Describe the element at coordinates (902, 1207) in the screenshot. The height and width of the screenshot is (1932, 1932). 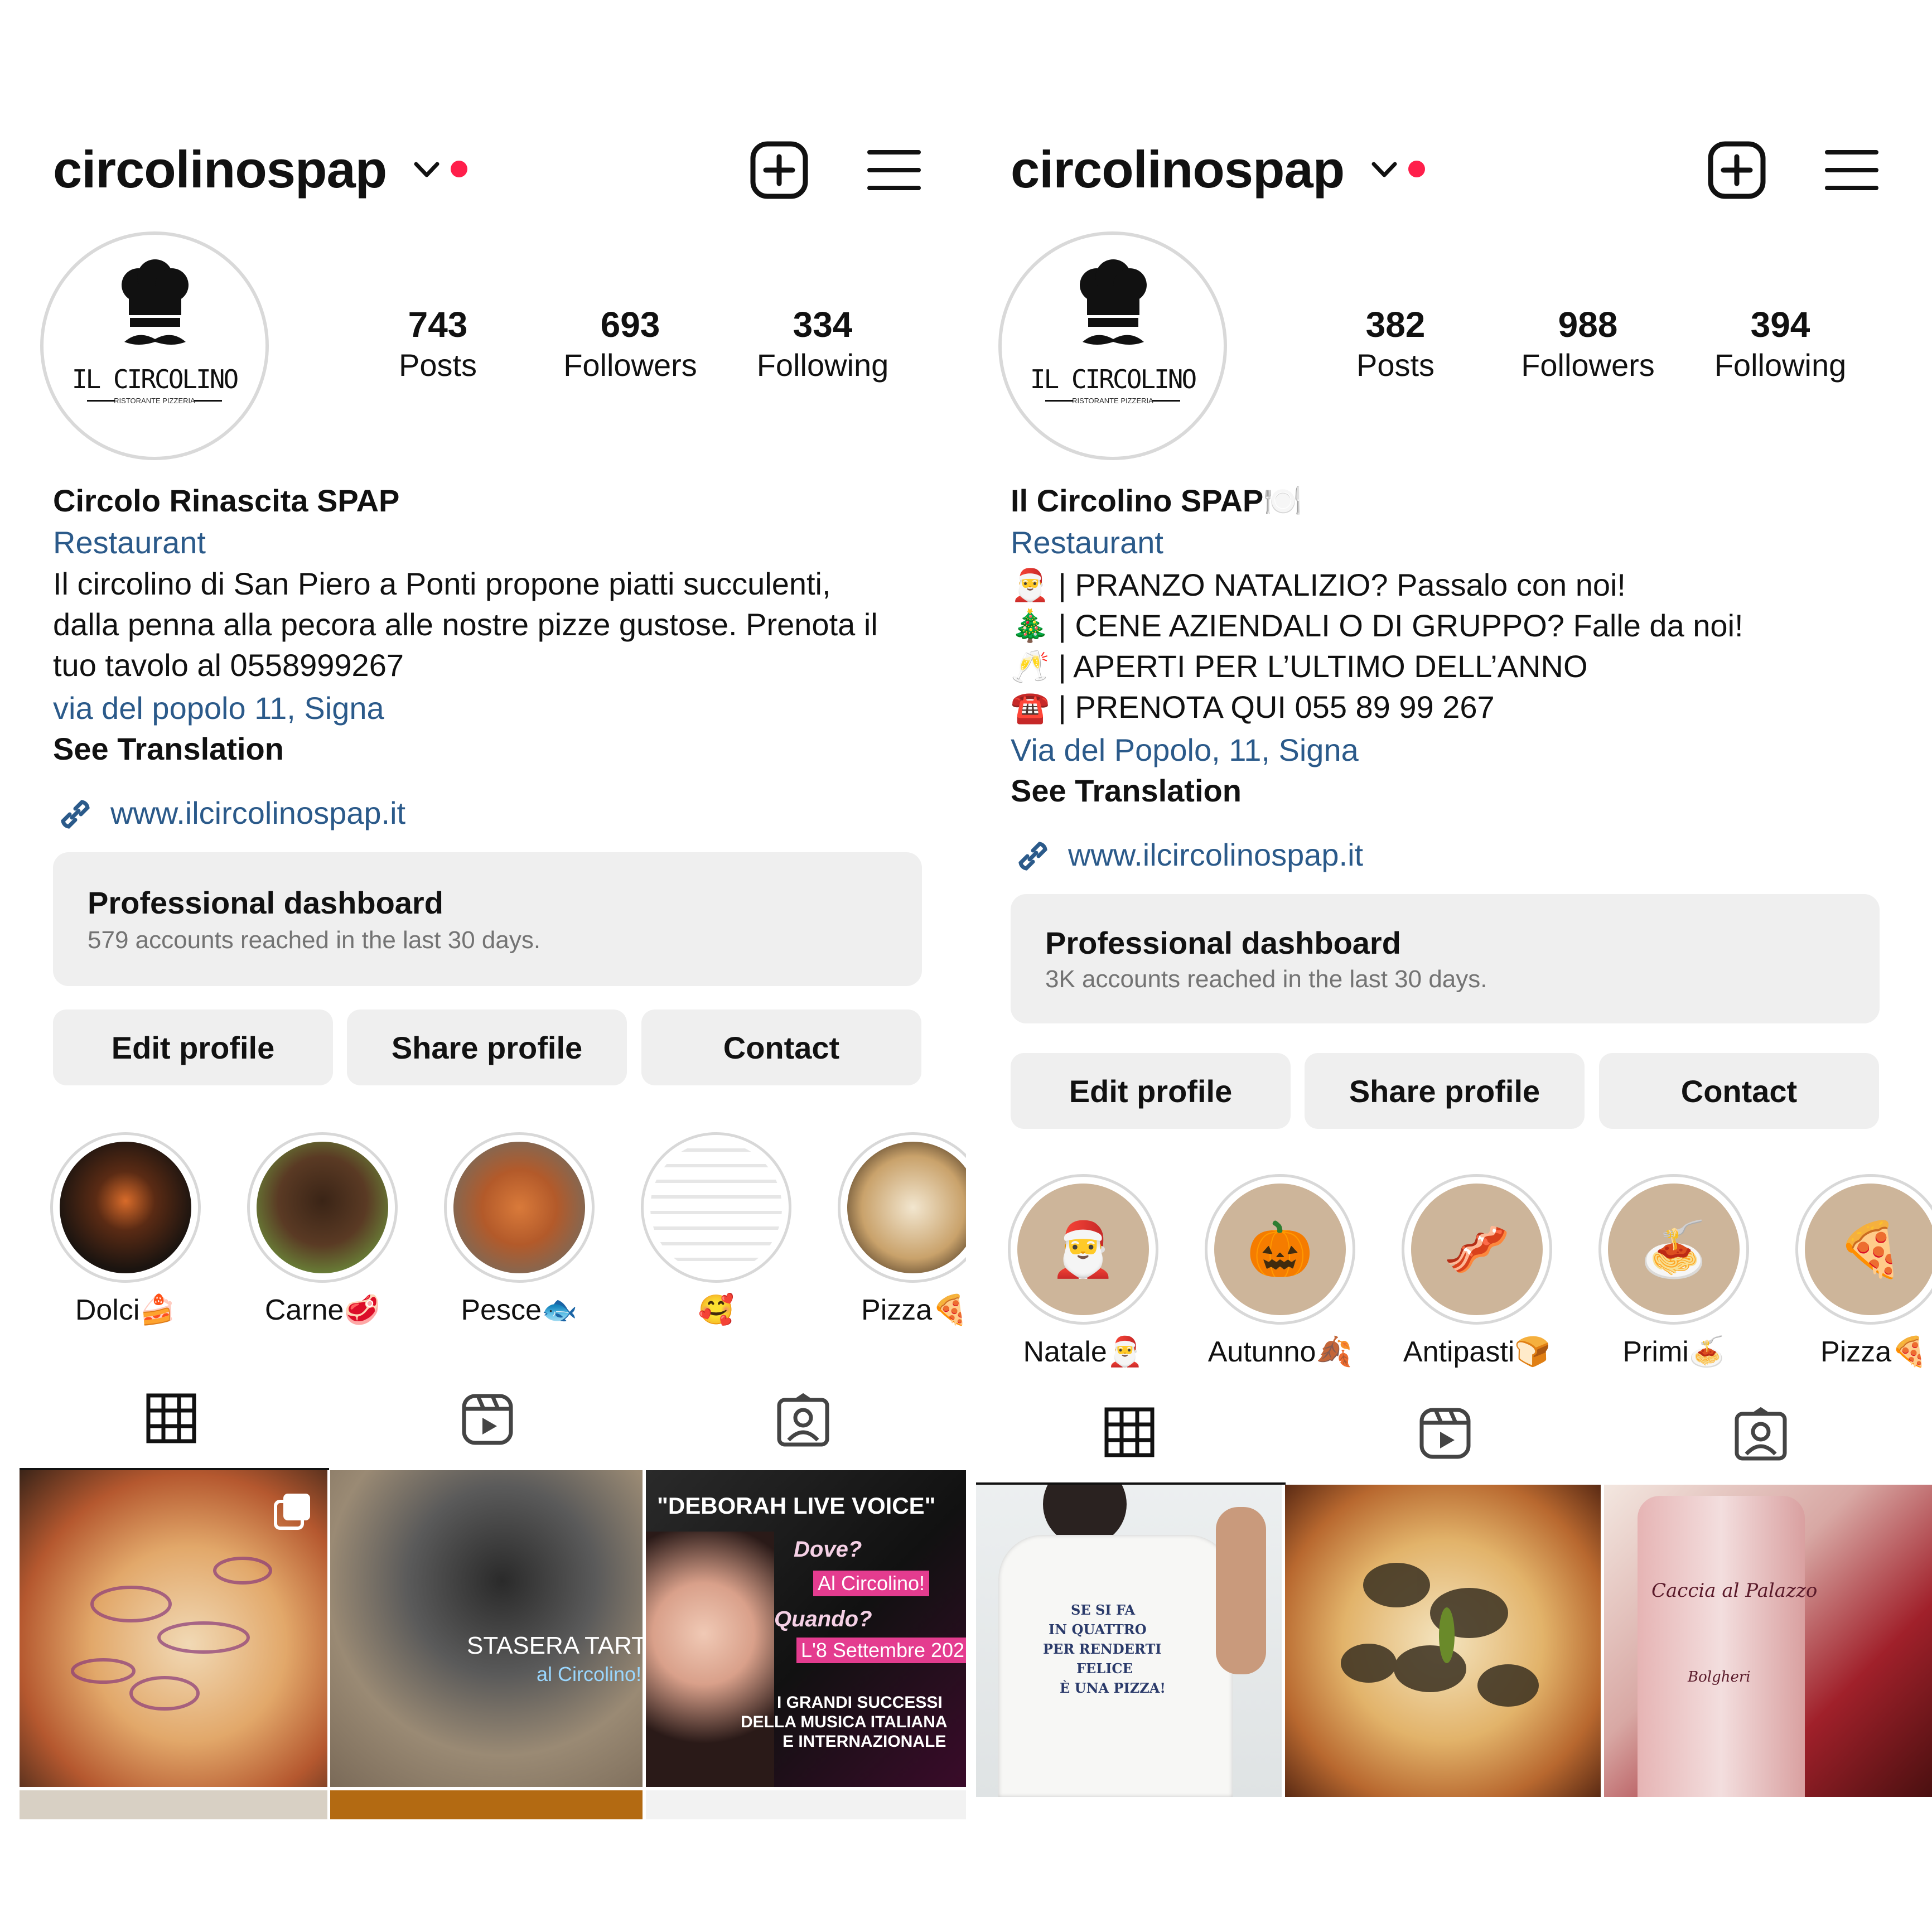
I see `highlight-pizza` at that location.